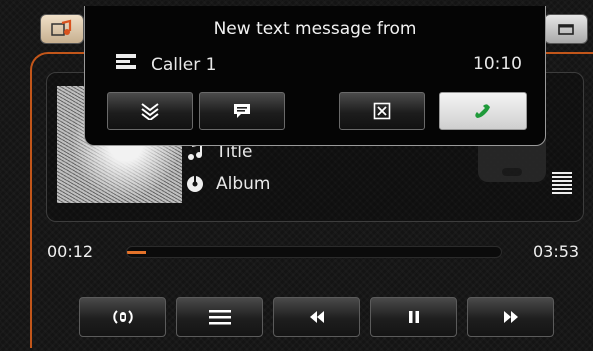  I want to click on collapse-icon, so click(150, 111).